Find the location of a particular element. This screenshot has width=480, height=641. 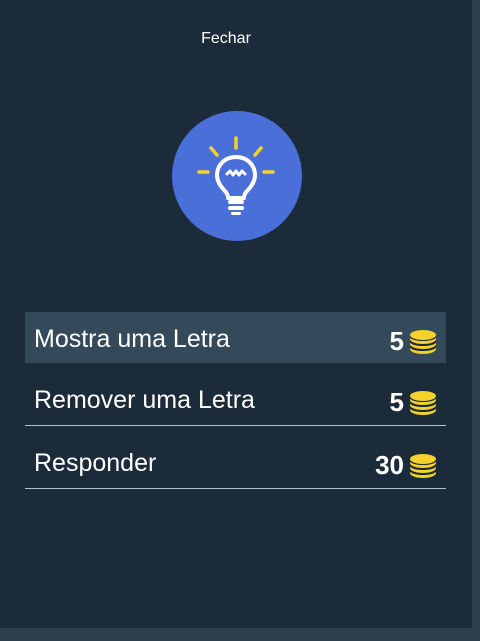

option-remove-letter: Remover uma Letra 5 is located at coordinates (235, 399).